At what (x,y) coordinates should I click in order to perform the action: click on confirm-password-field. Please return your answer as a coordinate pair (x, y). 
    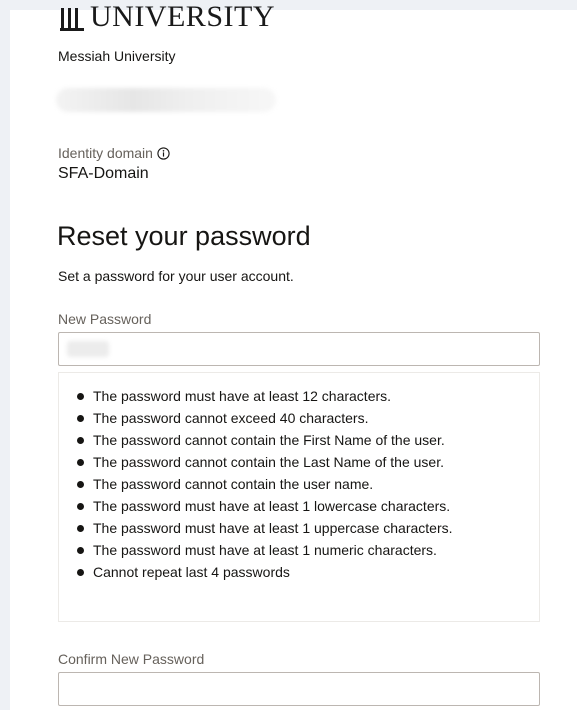
    Looking at the image, I should click on (299, 689).